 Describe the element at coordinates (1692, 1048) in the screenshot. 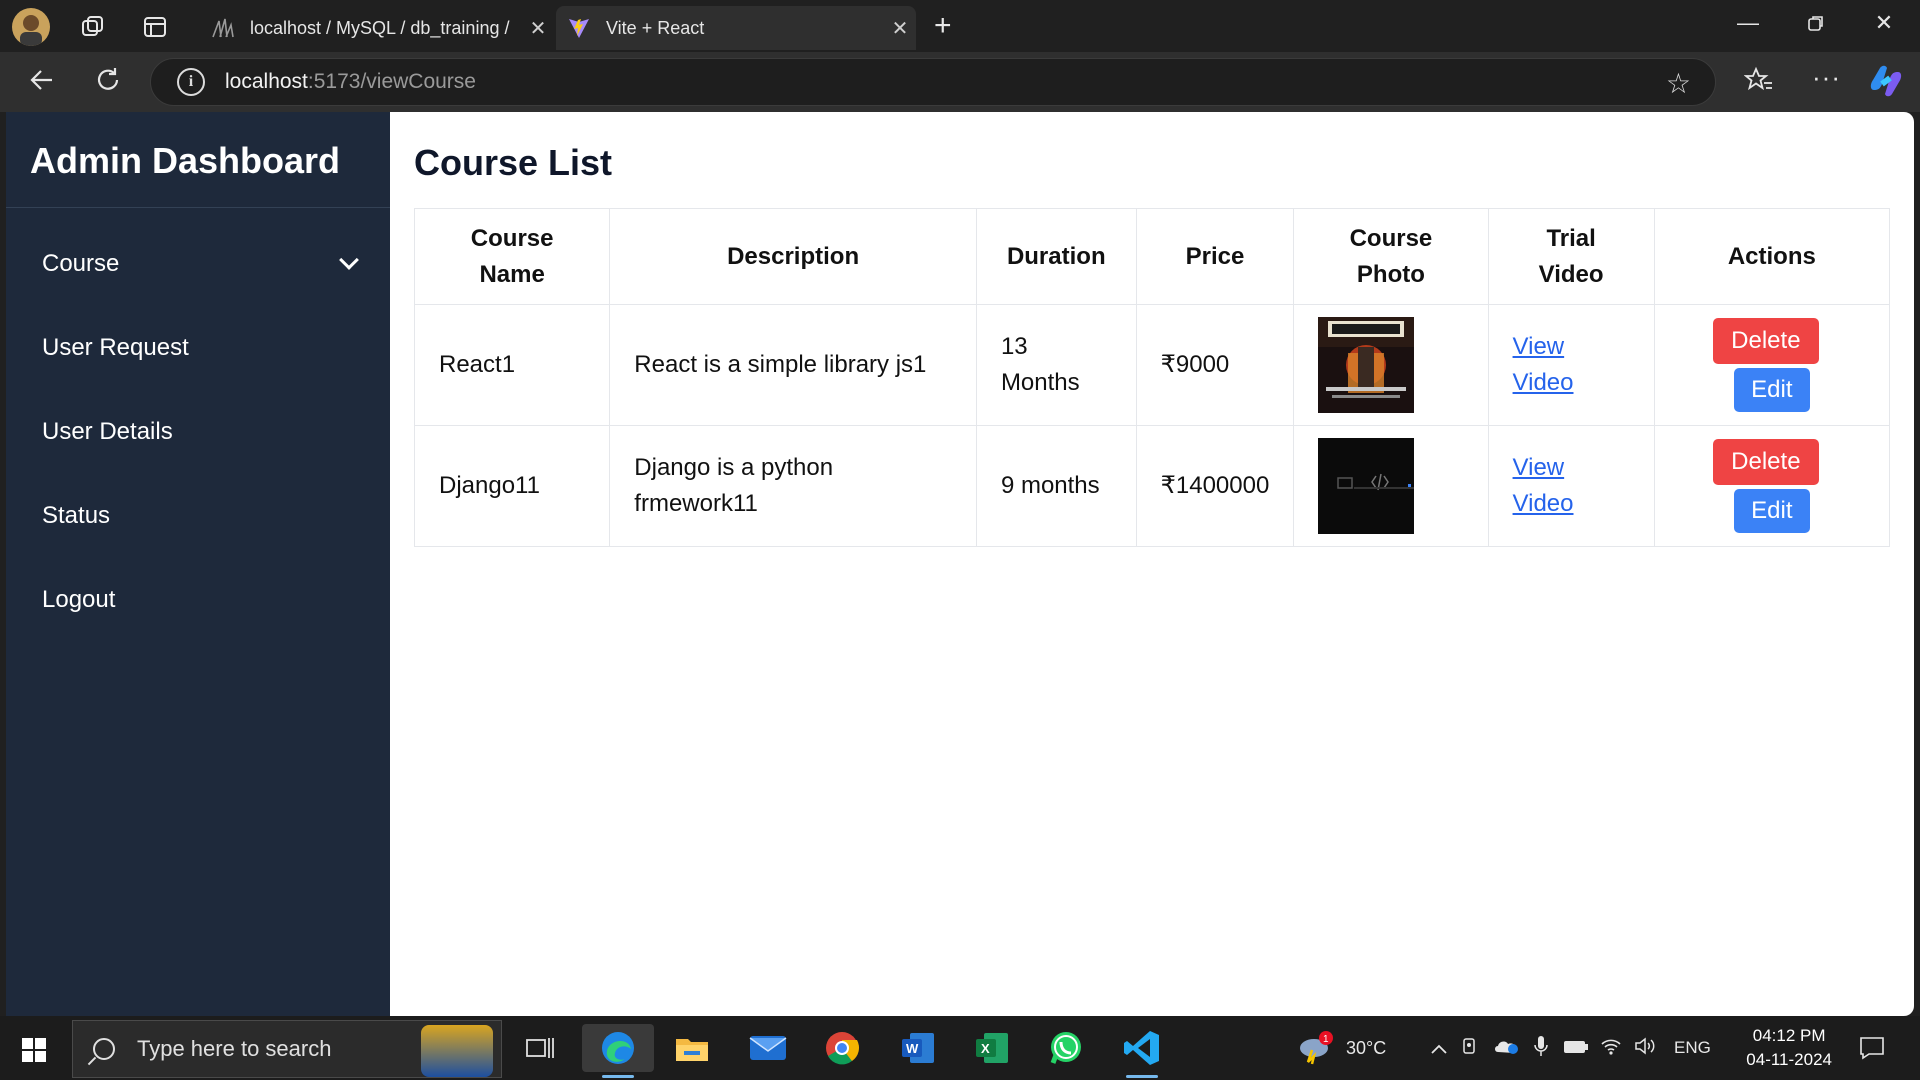

I see `input-language: ENG` at that location.